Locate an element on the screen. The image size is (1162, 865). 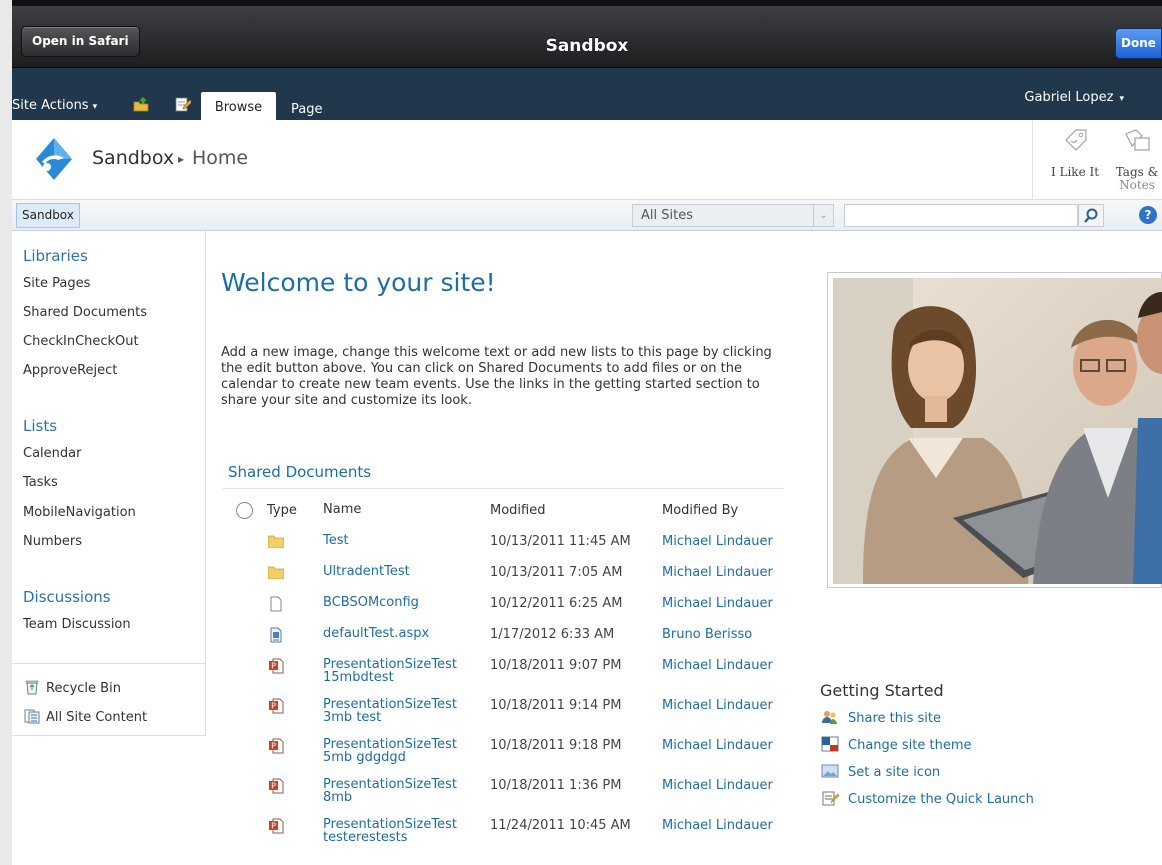
ql-item-team-discussion: Team Discussion is located at coordinates (77, 624).